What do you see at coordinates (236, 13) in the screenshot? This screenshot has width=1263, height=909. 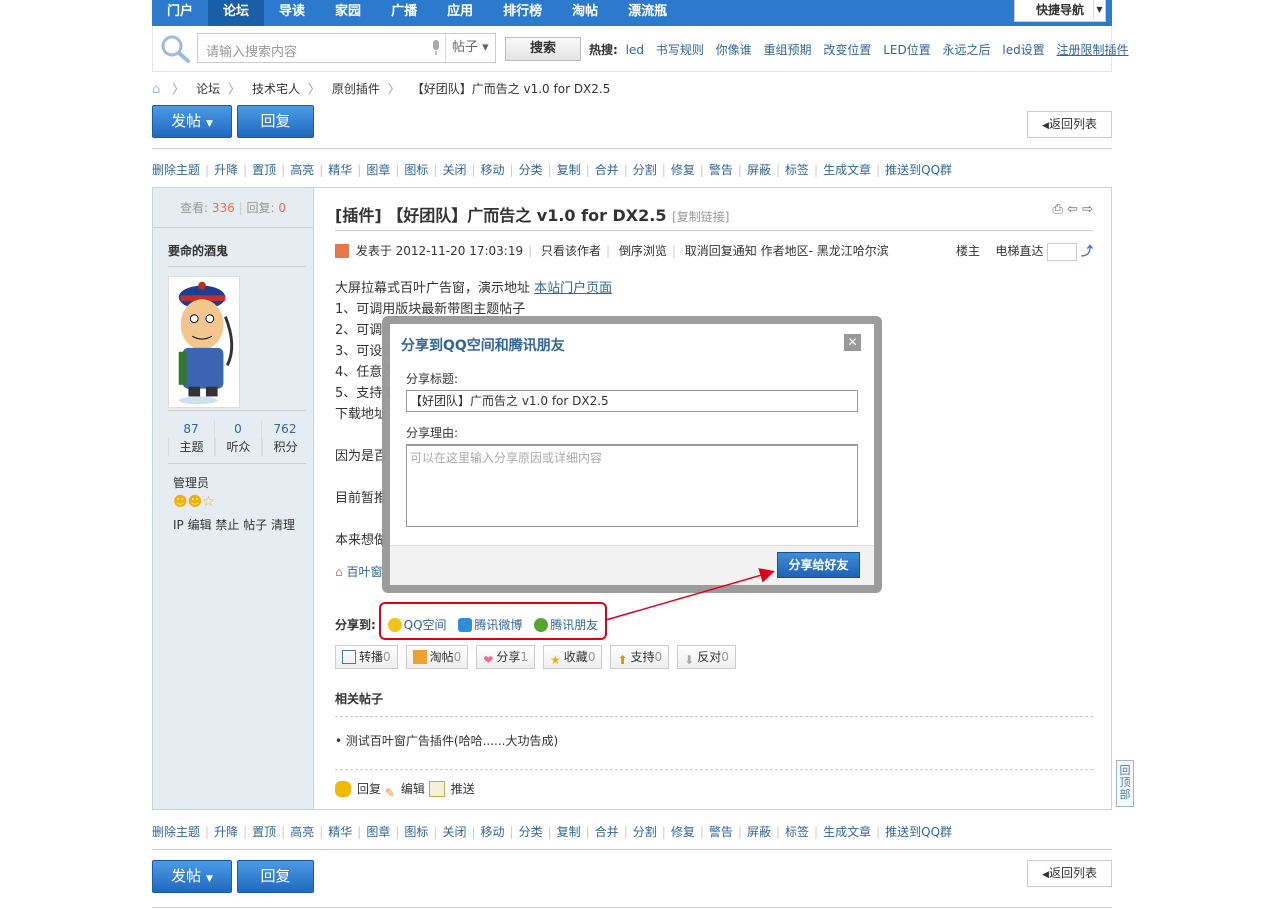 I see `nav-forum: 论坛` at bounding box center [236, 13].